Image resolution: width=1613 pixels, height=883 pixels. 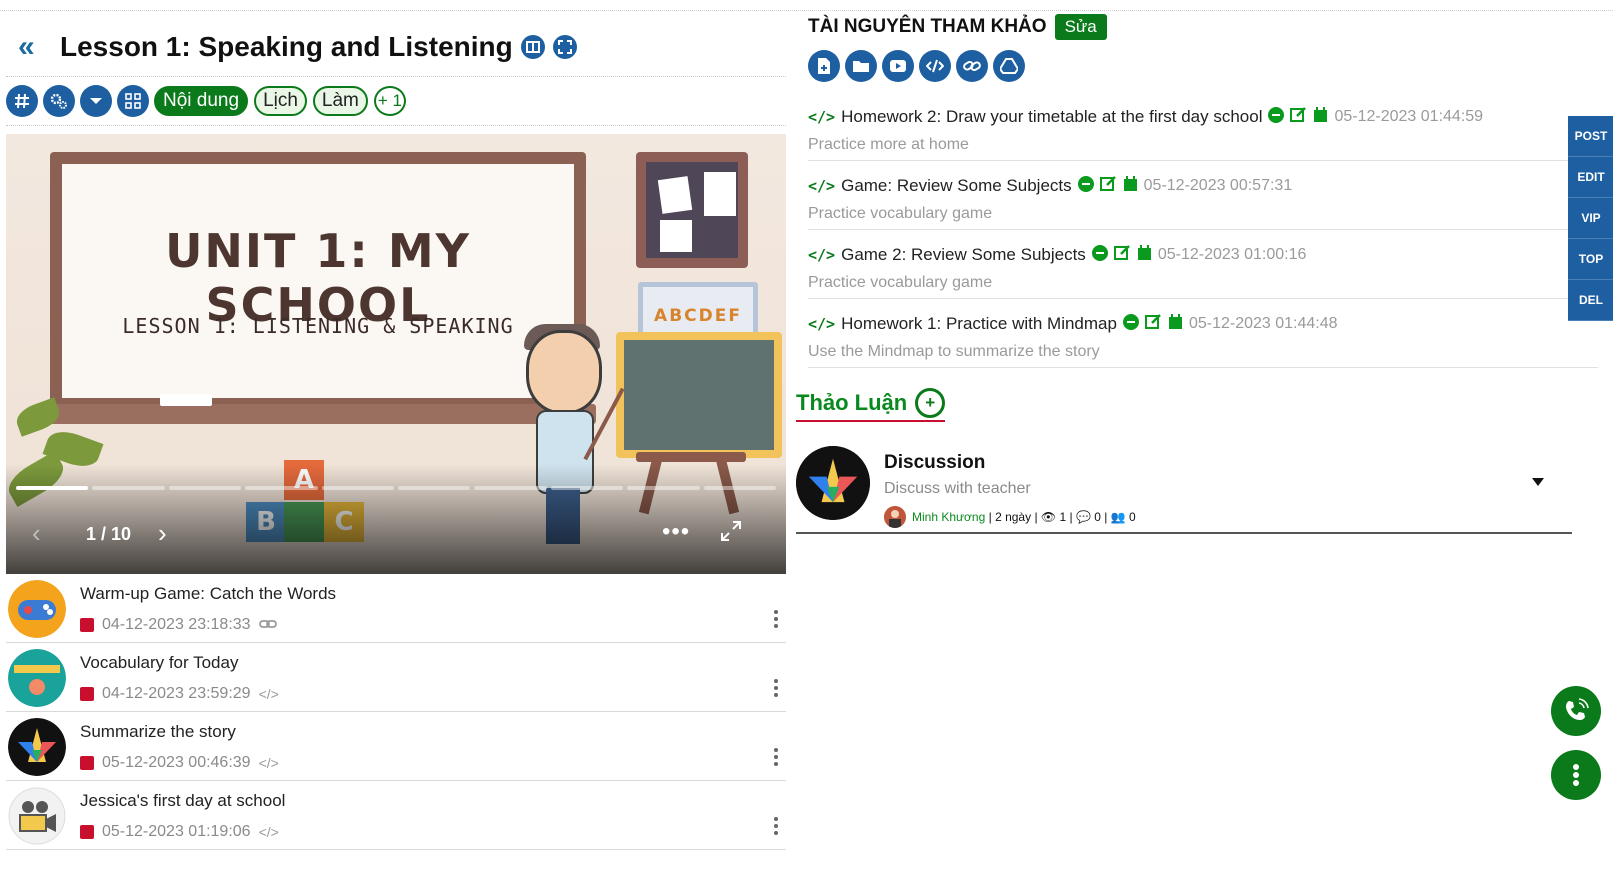 What do you see at coordinates (930, 403) in the screenshot?
I see `add-discussion-icon: +` at bounding box center [930, 403].